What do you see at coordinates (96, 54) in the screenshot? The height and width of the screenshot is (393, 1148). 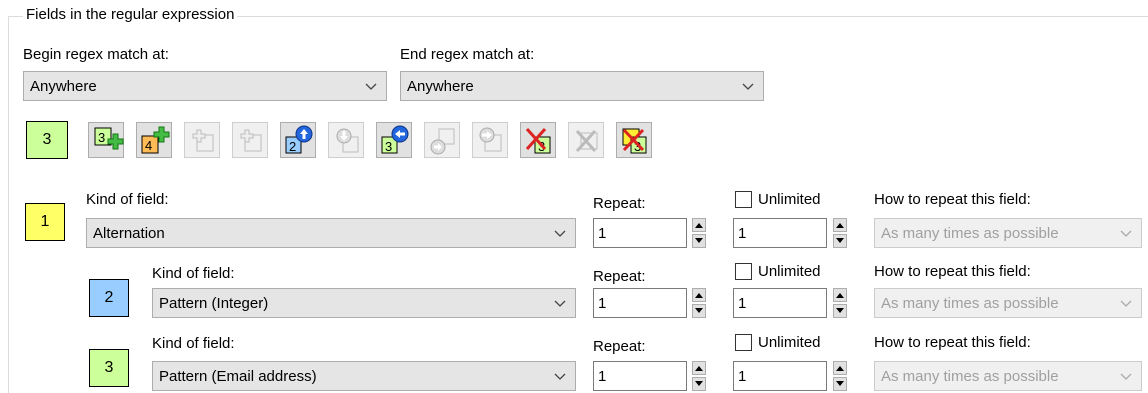 I see `begin-match-label: Begin regex match at:` at bounding box center [96, 54].